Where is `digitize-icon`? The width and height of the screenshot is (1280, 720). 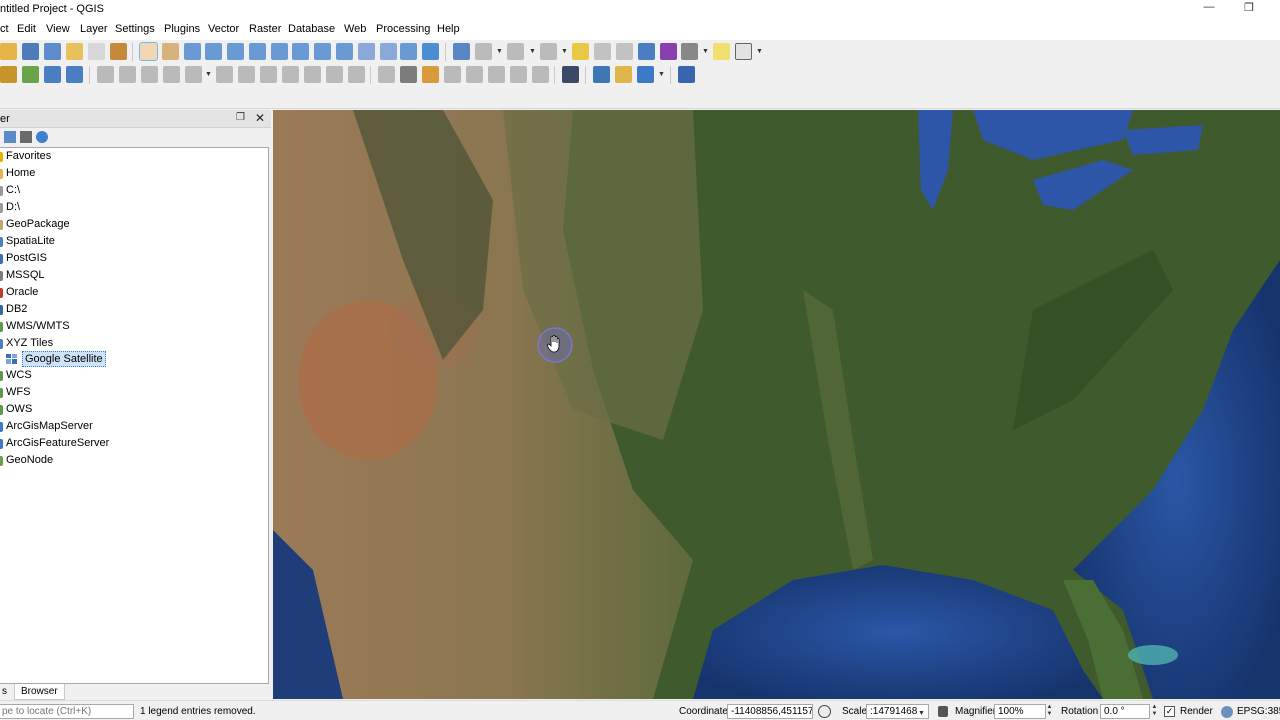
digitize-icon is located at coordinates (52, 74).